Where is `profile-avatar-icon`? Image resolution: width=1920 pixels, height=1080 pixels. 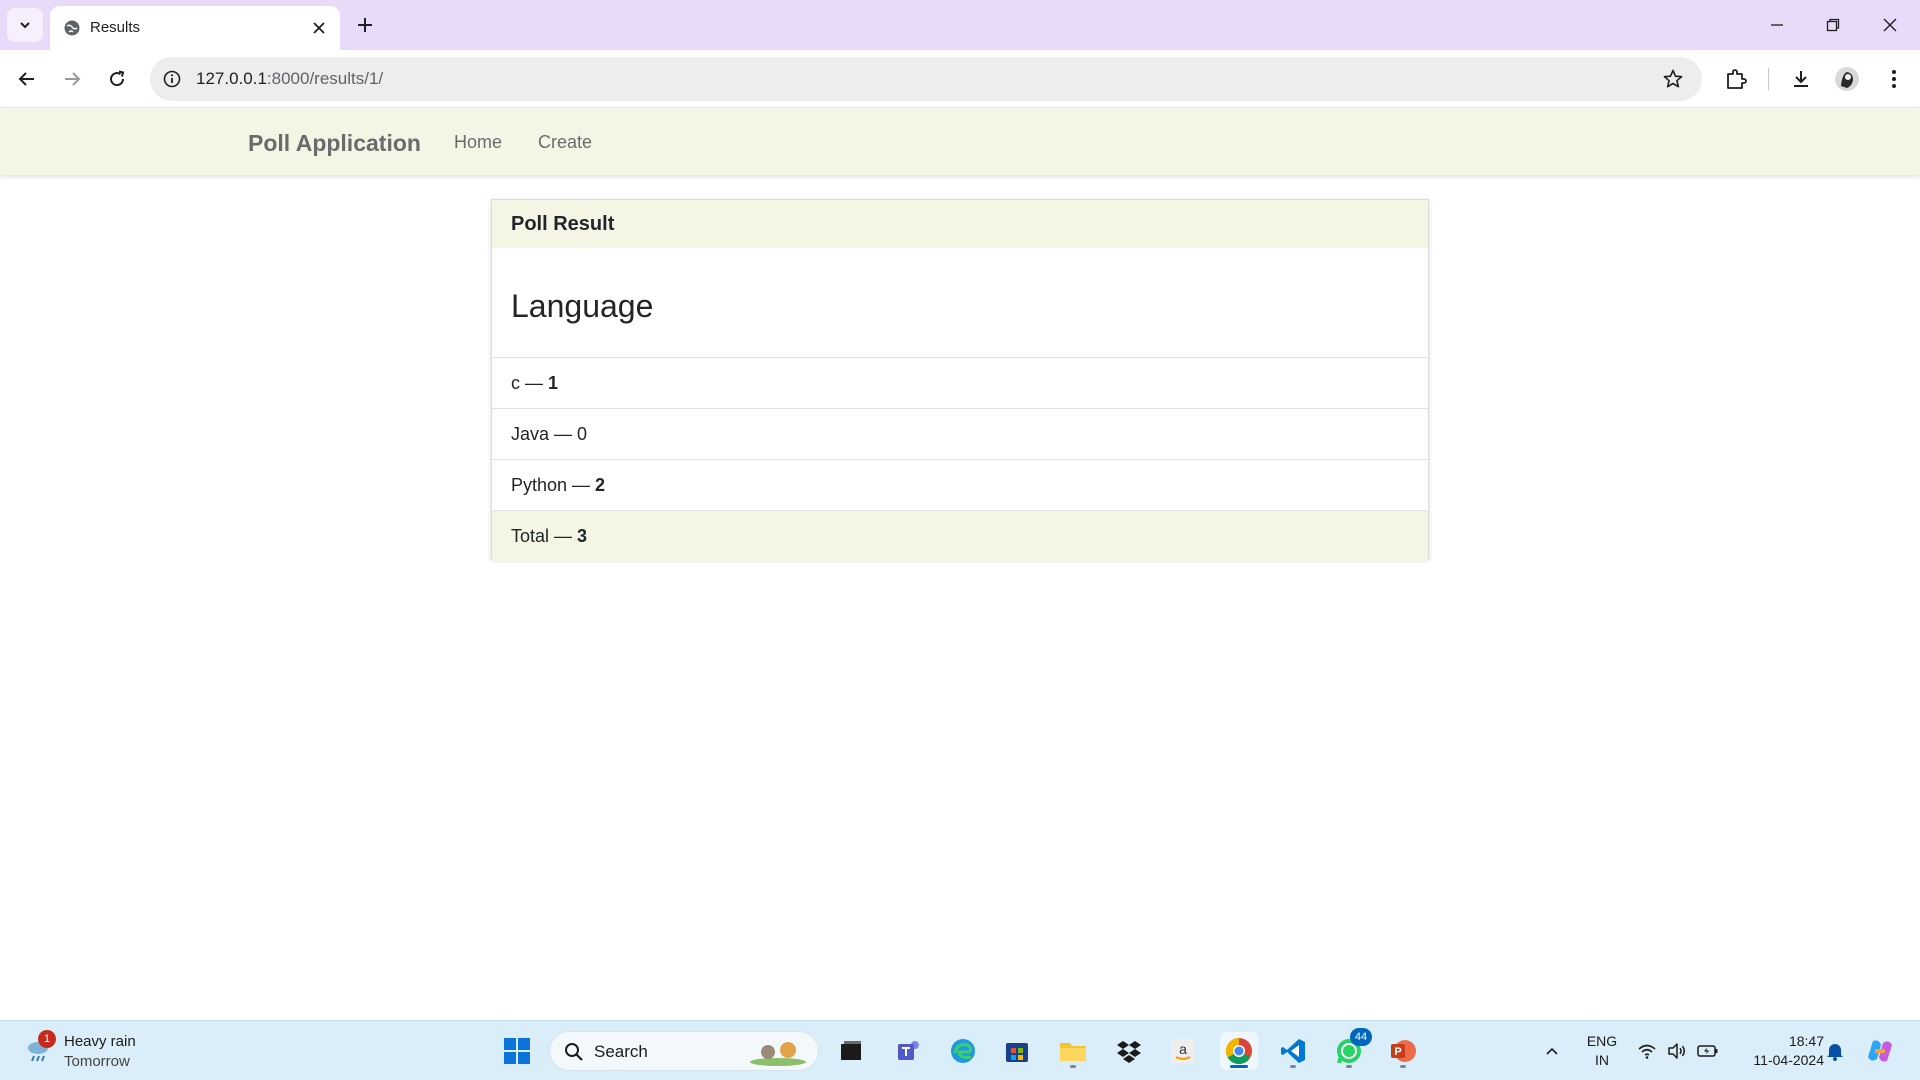
profile-avatar-icon is located at coordinates (1847, 79).